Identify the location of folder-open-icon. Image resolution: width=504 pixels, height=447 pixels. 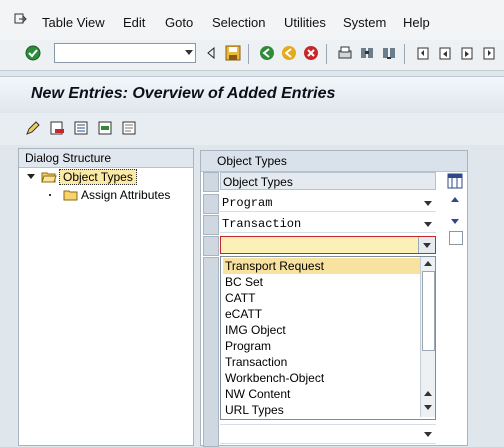
(49, 179).